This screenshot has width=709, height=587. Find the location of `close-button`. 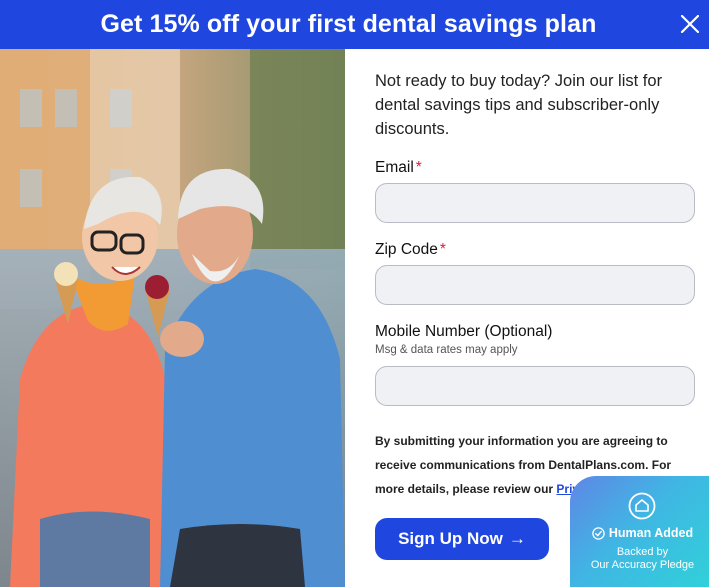

close-button is located at coordinates (690, 24).